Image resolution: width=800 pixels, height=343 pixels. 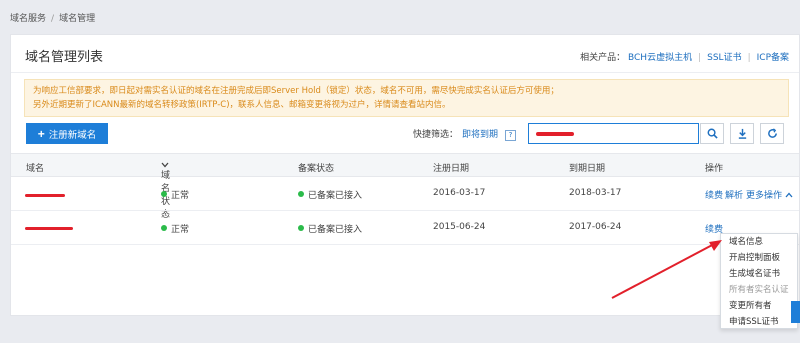 What do you see at coordinates (405, 136) in the screenshot?
I see `toolbar: + 注册新域名 快捷筛选： 即将到期?` at bounding box center [405, 136].